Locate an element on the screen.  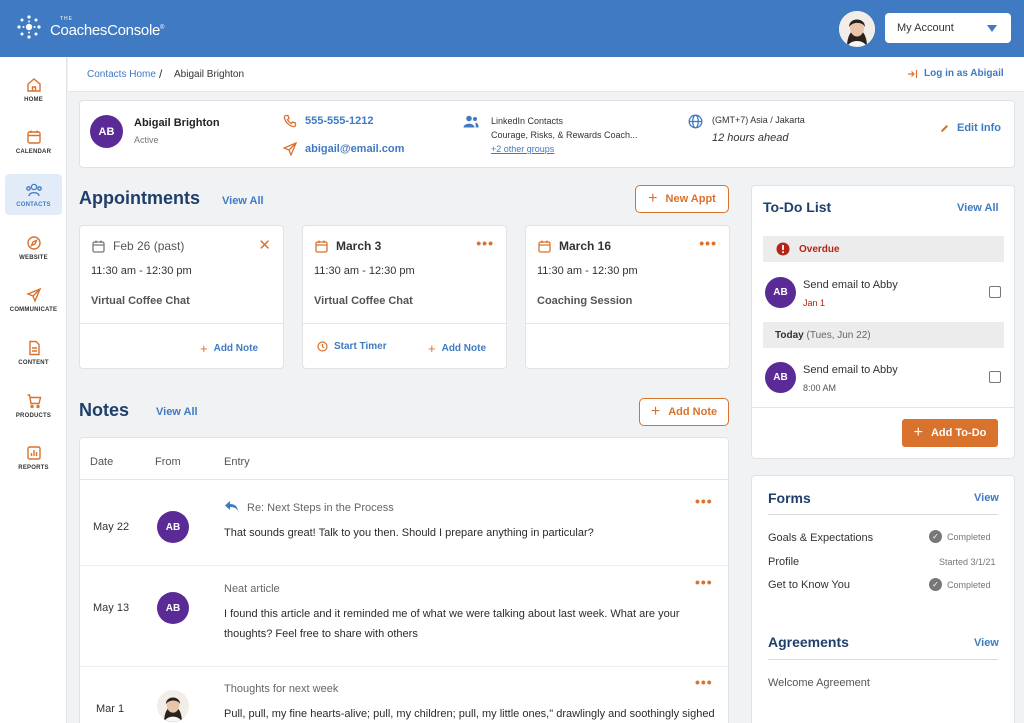
add-todo-button: + Add To-Do is located at coordinates (950, 433).